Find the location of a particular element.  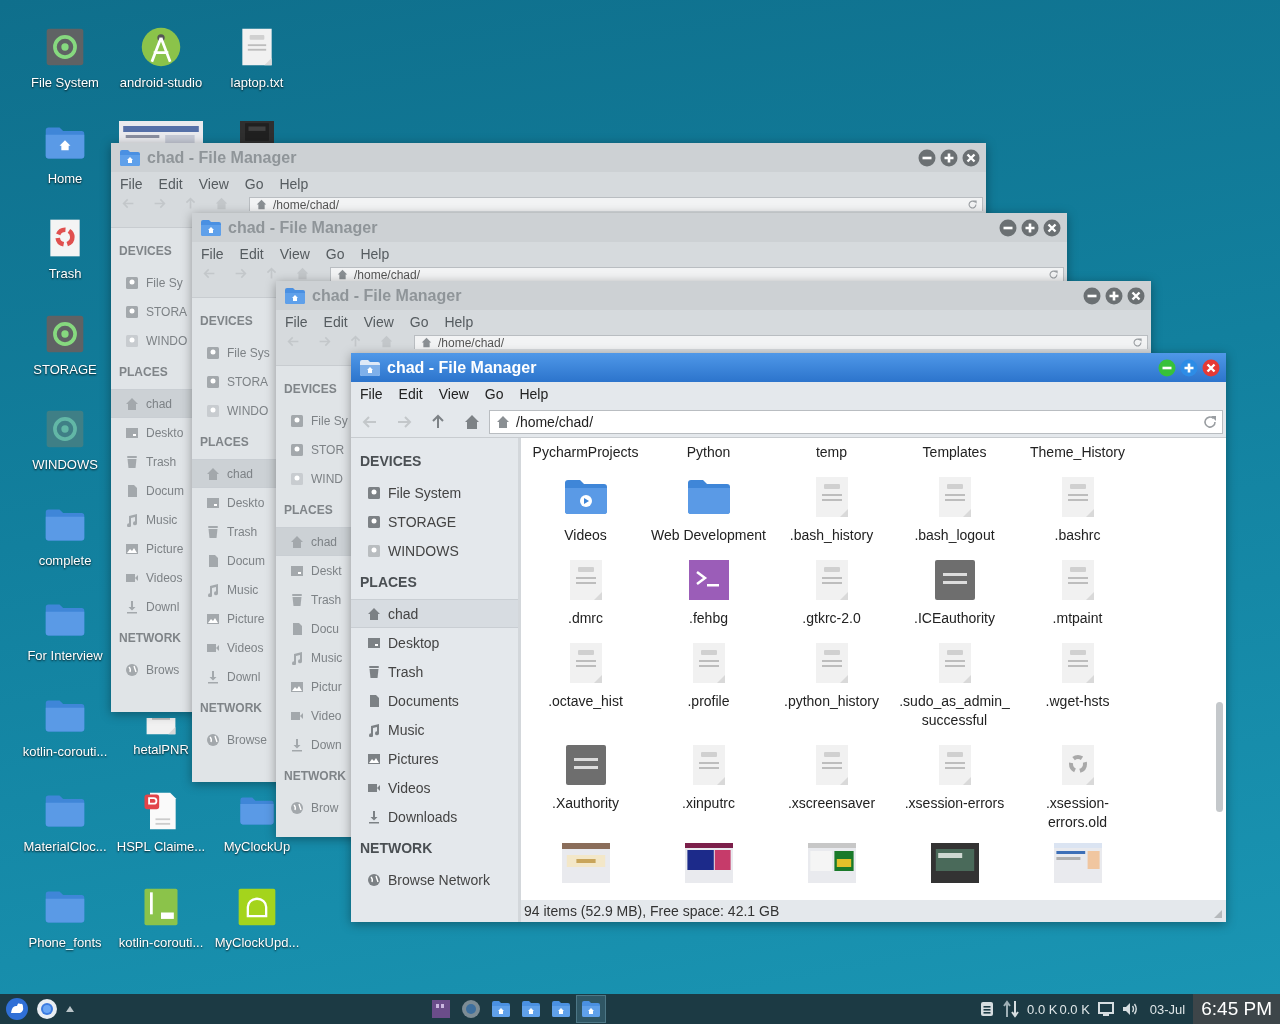

up-button is located at coordinates (438, 421).